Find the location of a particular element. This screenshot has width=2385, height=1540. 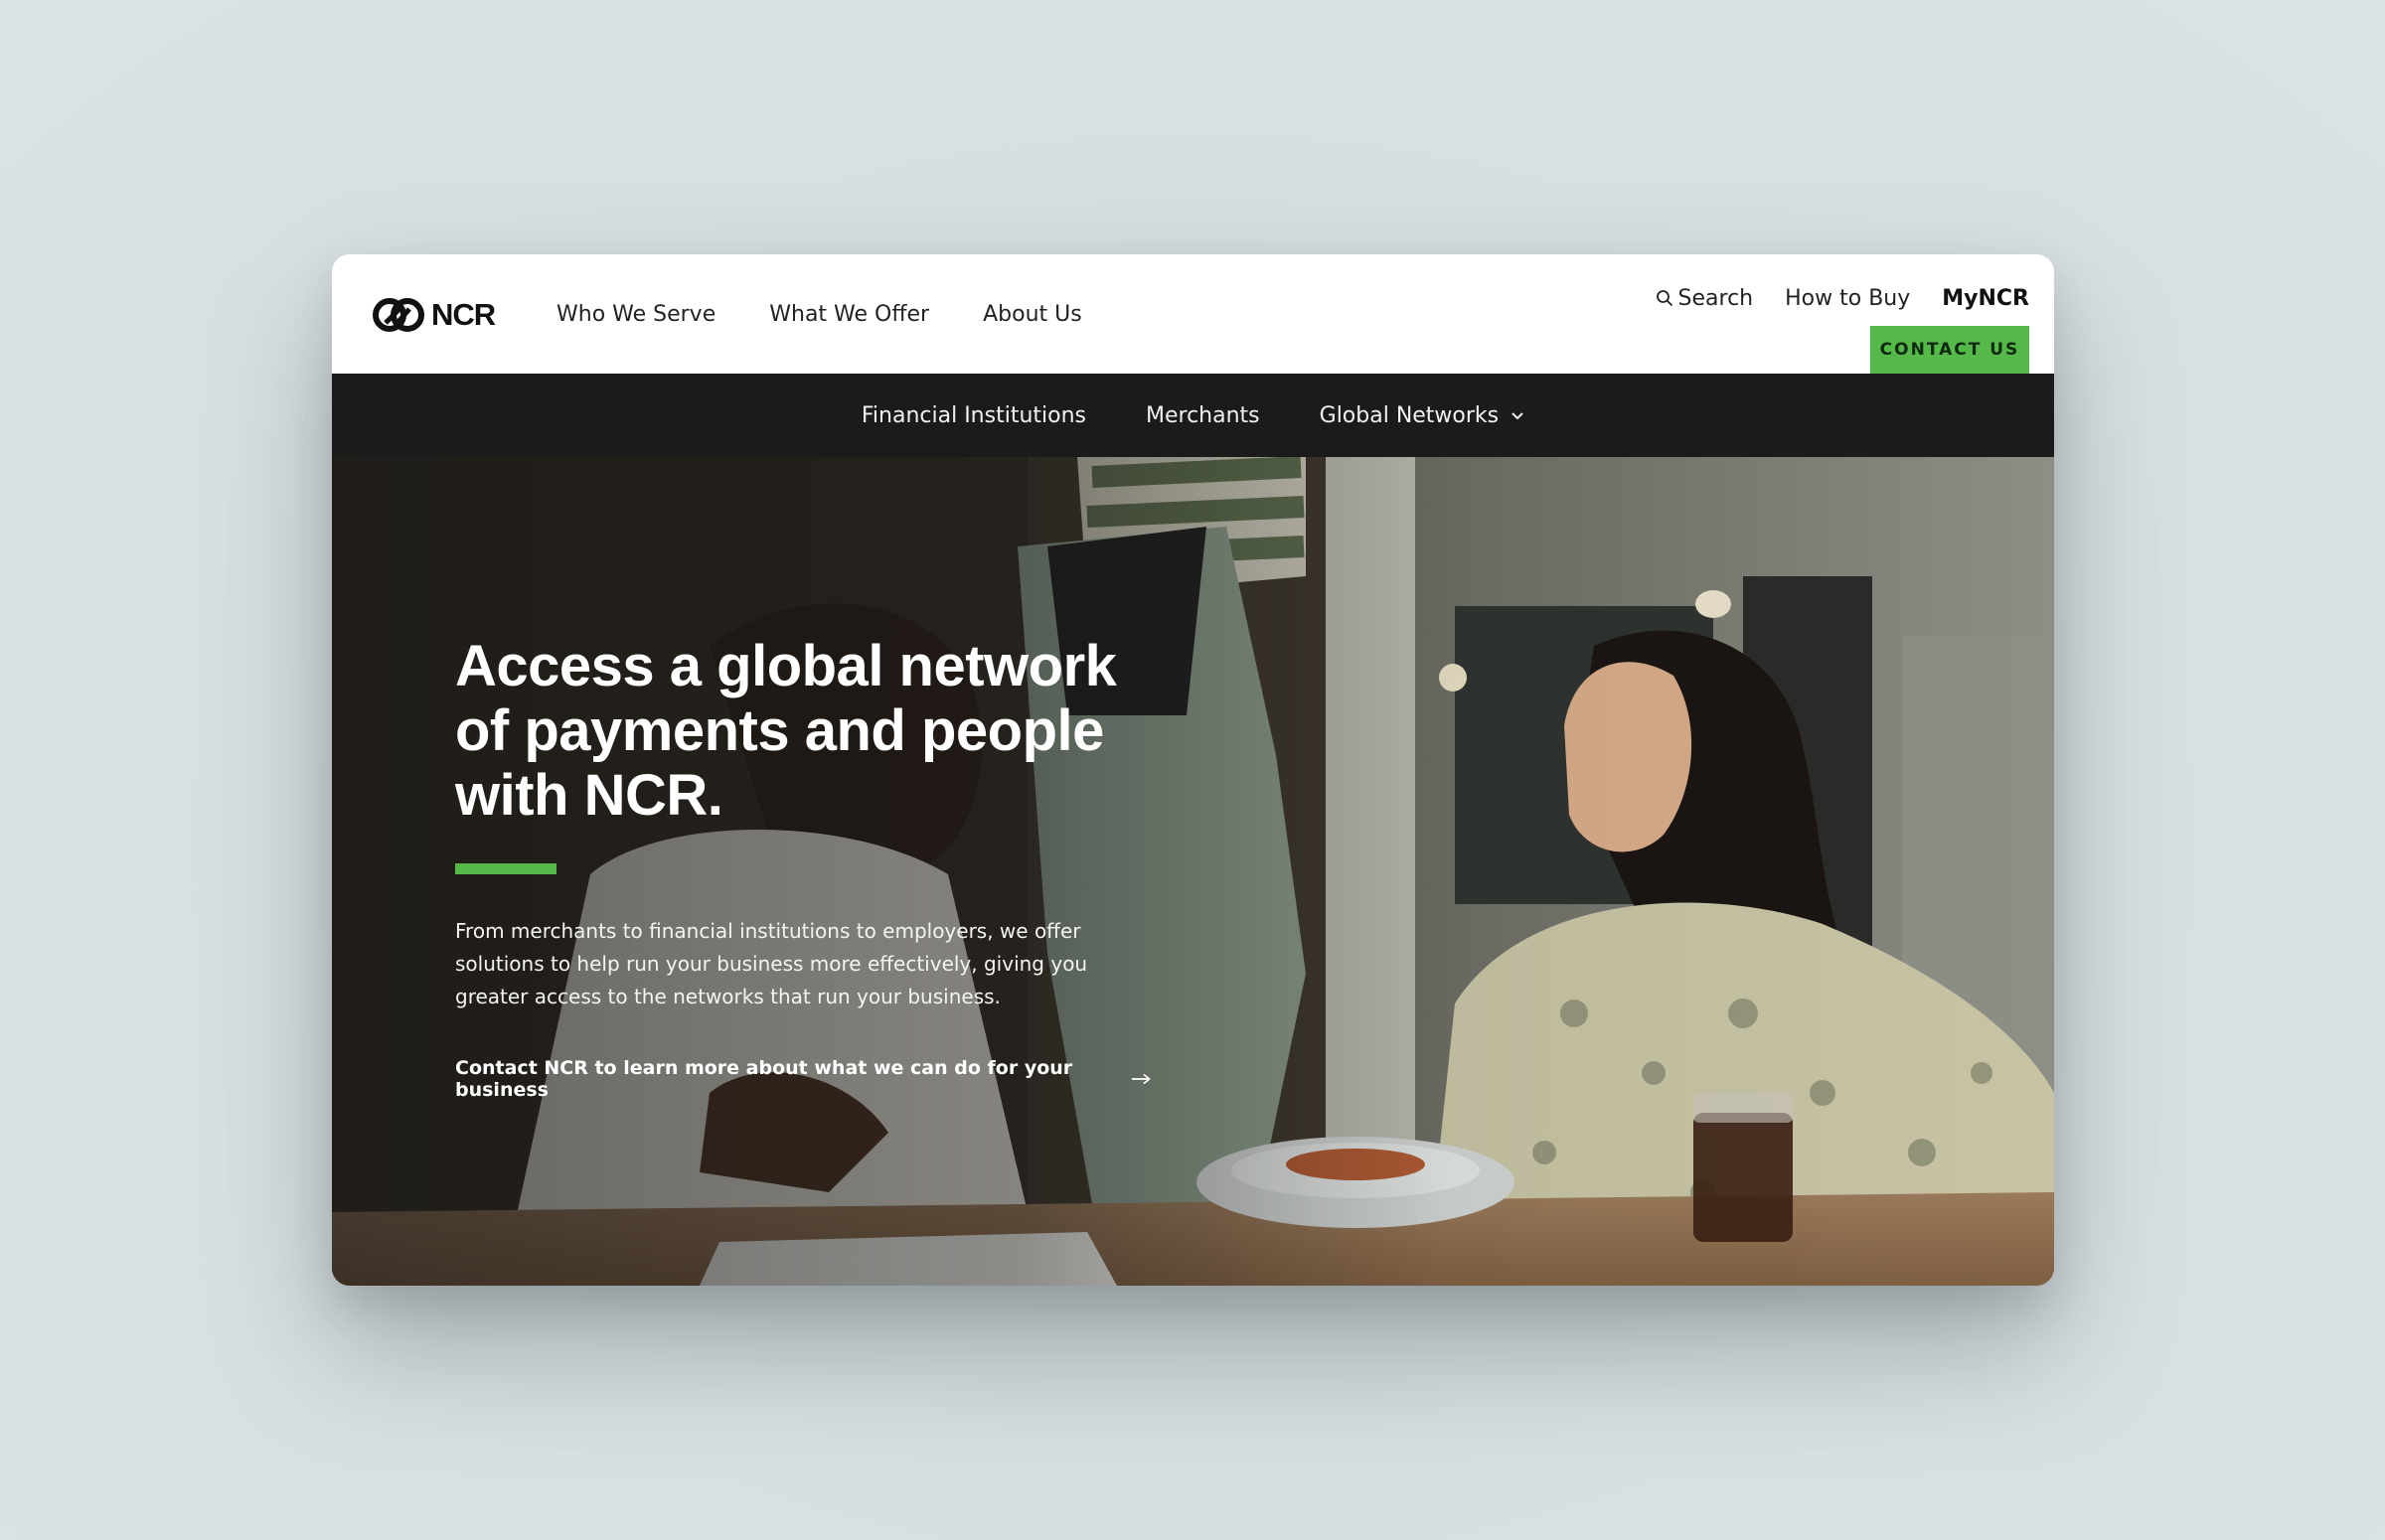

search-label: Search is located at coordinates (1715, 298).